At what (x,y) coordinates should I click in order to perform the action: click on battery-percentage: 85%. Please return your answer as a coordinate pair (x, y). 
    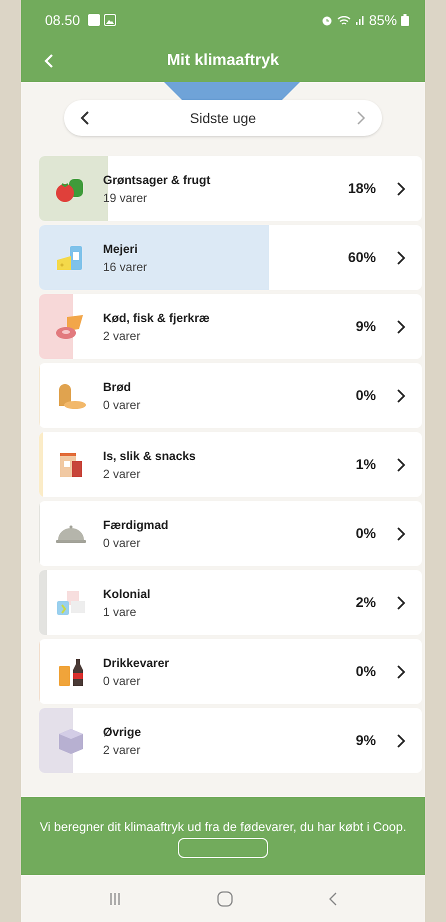
    Looking at the image, I should click on (382, 20).